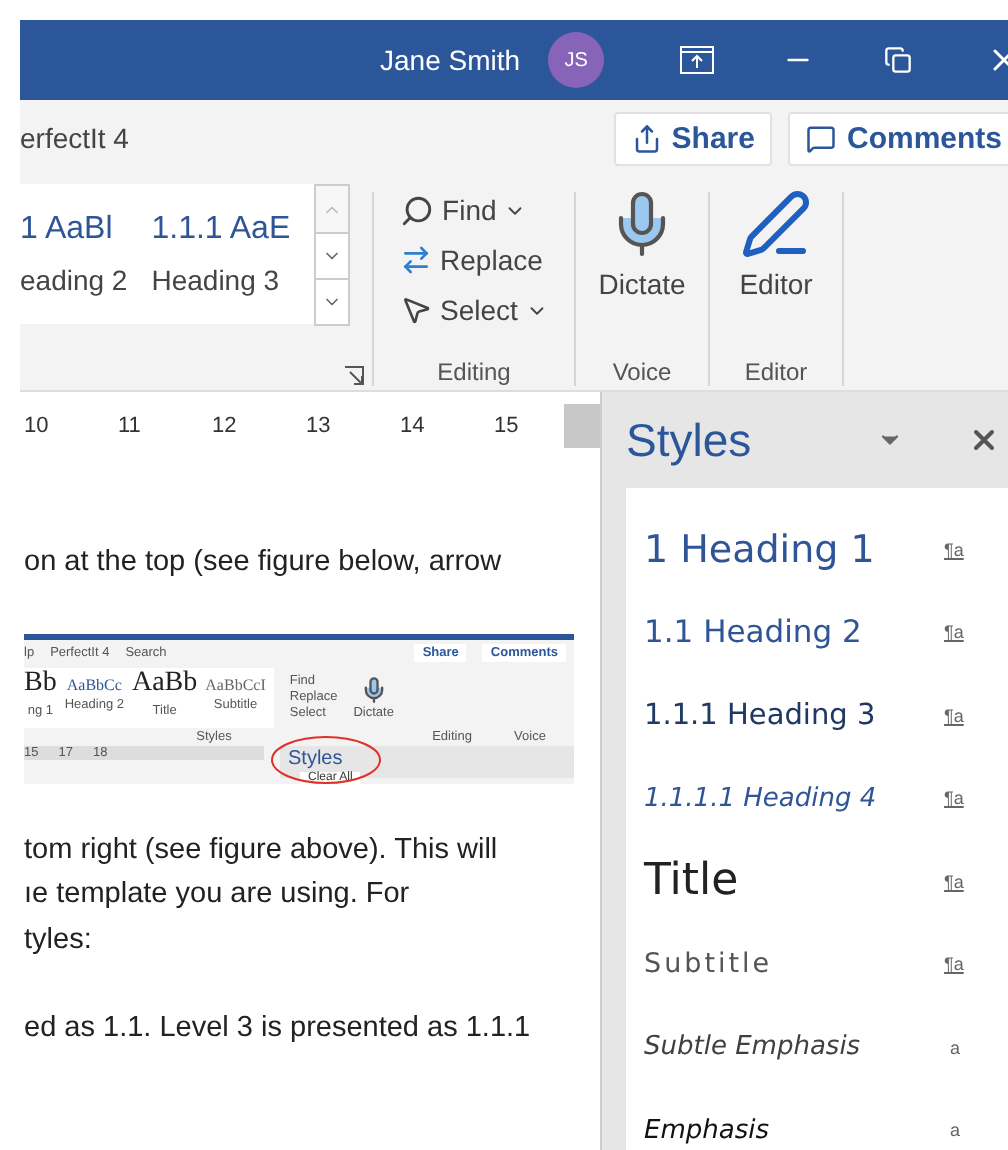  What do you see at coordinates (709, 964) in the screenshot?
I see `style-name: Subtitle` at bounding box center [709, 964].